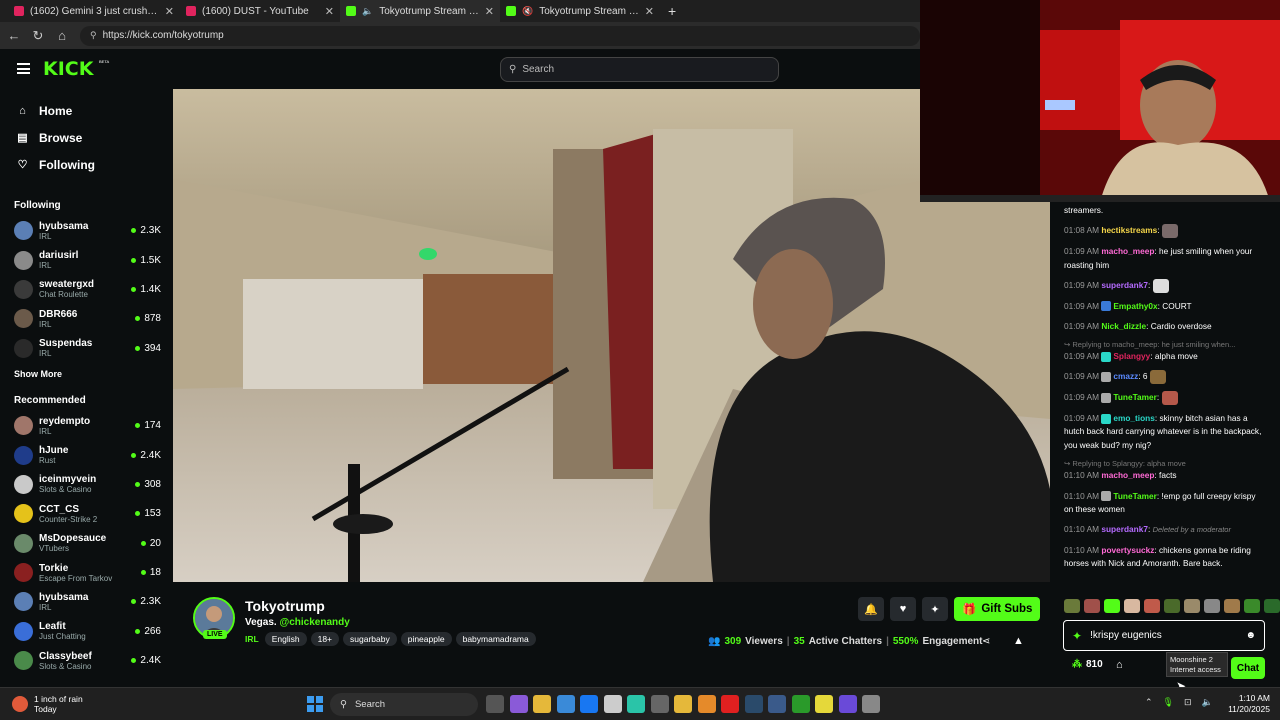 This screenshot has width=1280, height=720. What do you see at coordinates (500, 35) in the screenshot?
I see `url-field: ⚲ https://kick.com/tokyotrump` at bounding box center [500, 35].